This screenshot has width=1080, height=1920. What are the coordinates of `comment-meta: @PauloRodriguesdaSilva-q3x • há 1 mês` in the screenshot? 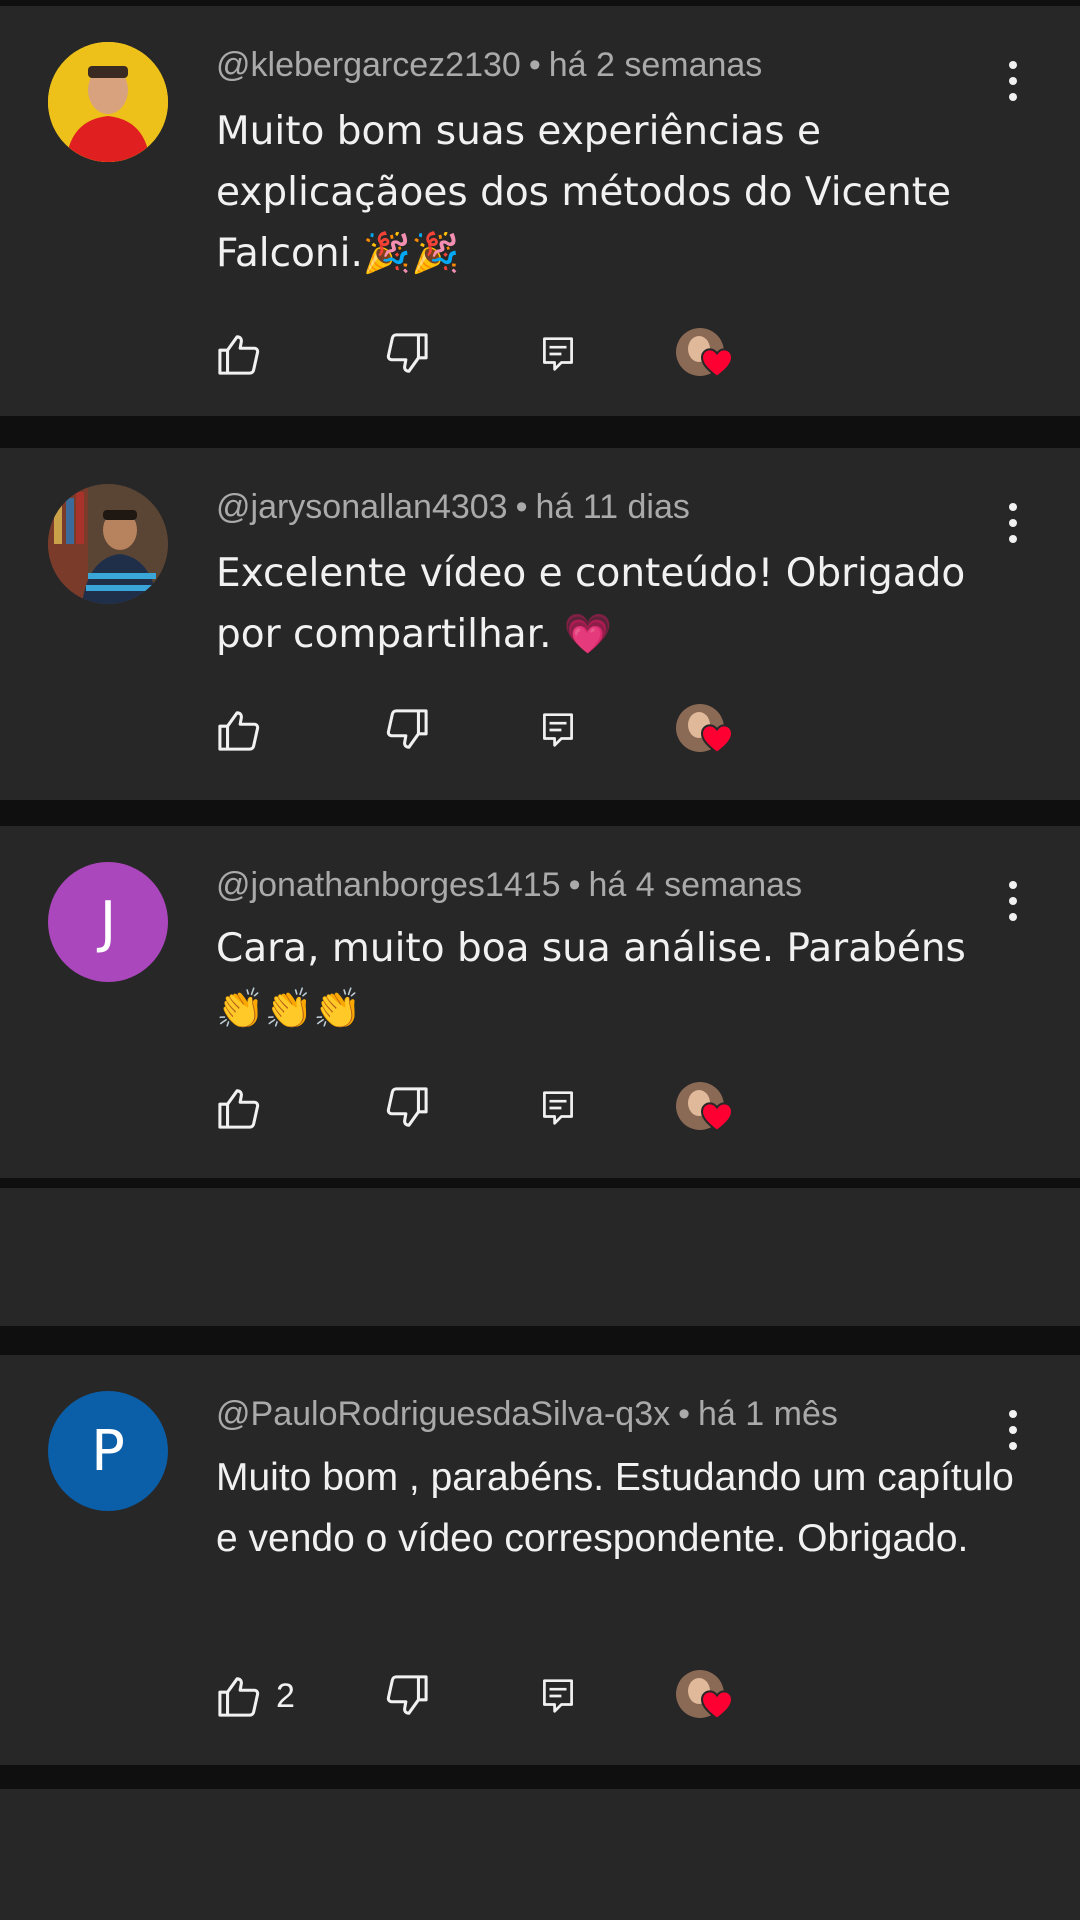 It's located at (527, 1414).